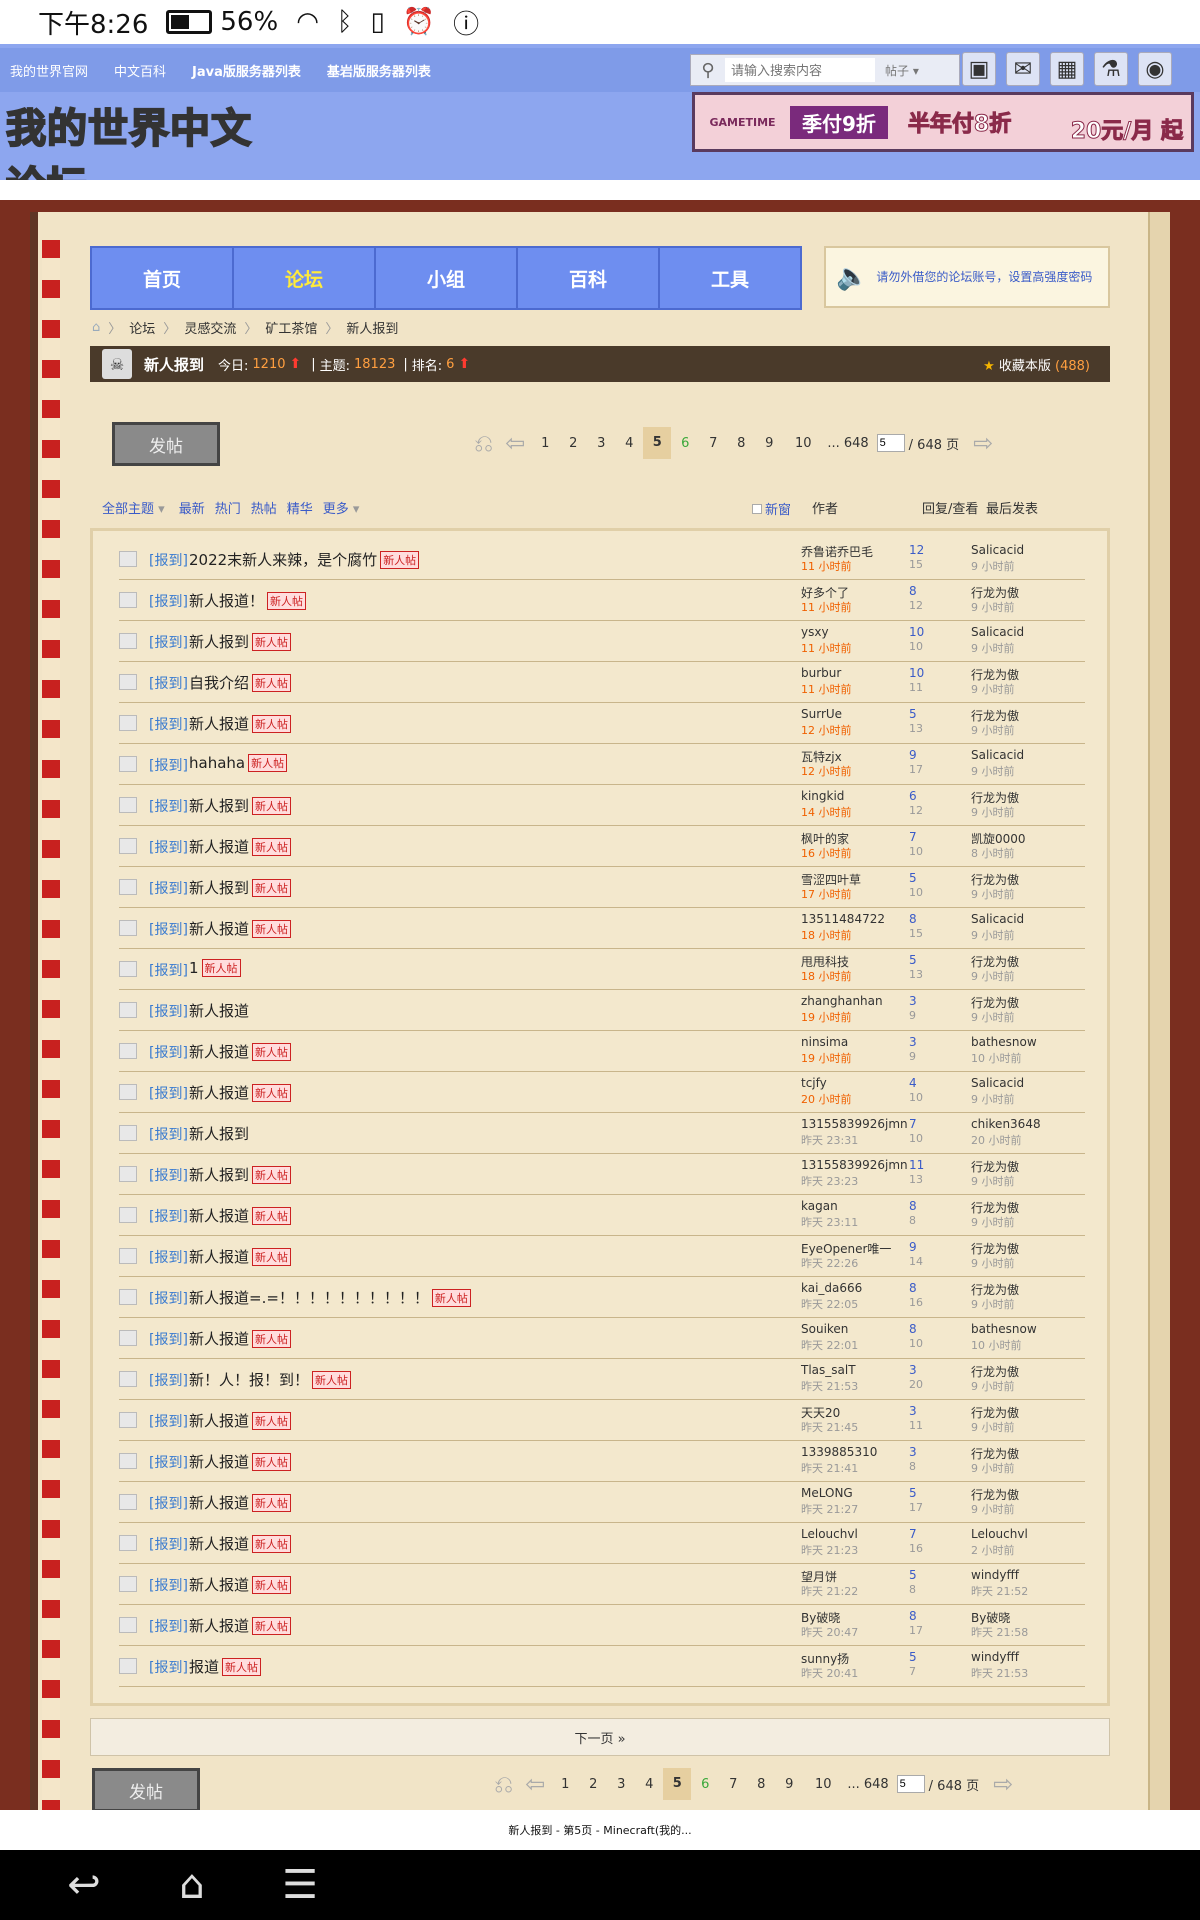 Image resolution: width=1200 pixels, height=1920 pixels. What do you see at coordinates (140, 70) in the screenshot?
I see `topnav-link-wiki: 中文百科` at bounding box center [140, 70].